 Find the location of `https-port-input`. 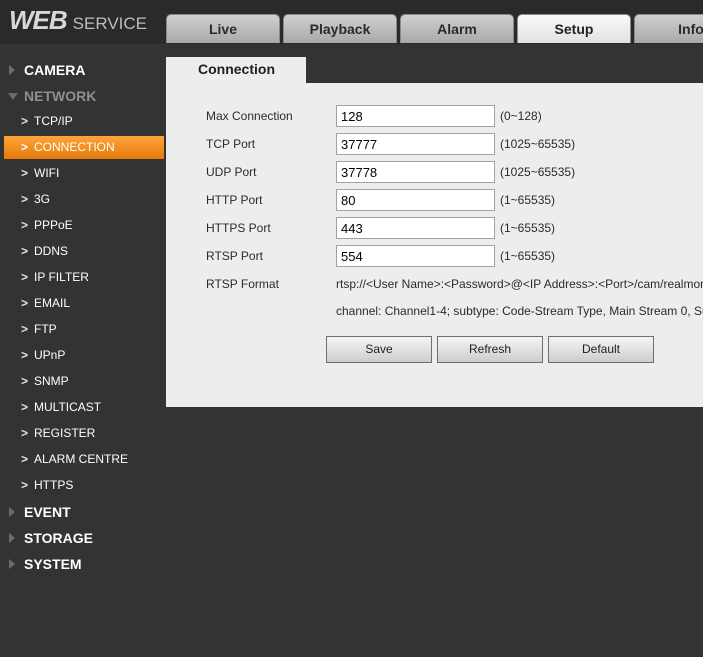

https-port-input is located at coordinates (415, 228).